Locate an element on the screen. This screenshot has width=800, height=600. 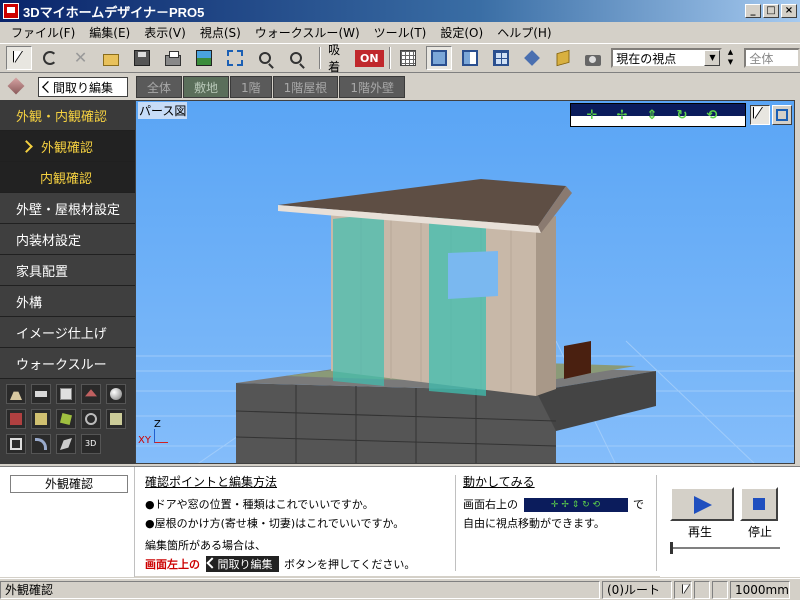
maximize-button: □ is located at coordinates (771, 11).